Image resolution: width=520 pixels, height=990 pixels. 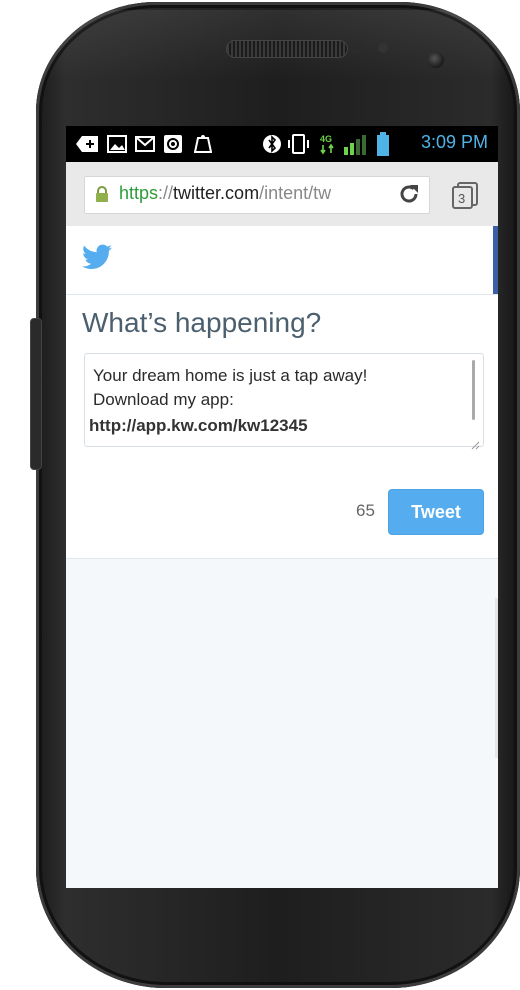 What do you see at coordinates (88, 144) in the screenshot?
I see `add-notification-icon` at bounding box center [88, 144].